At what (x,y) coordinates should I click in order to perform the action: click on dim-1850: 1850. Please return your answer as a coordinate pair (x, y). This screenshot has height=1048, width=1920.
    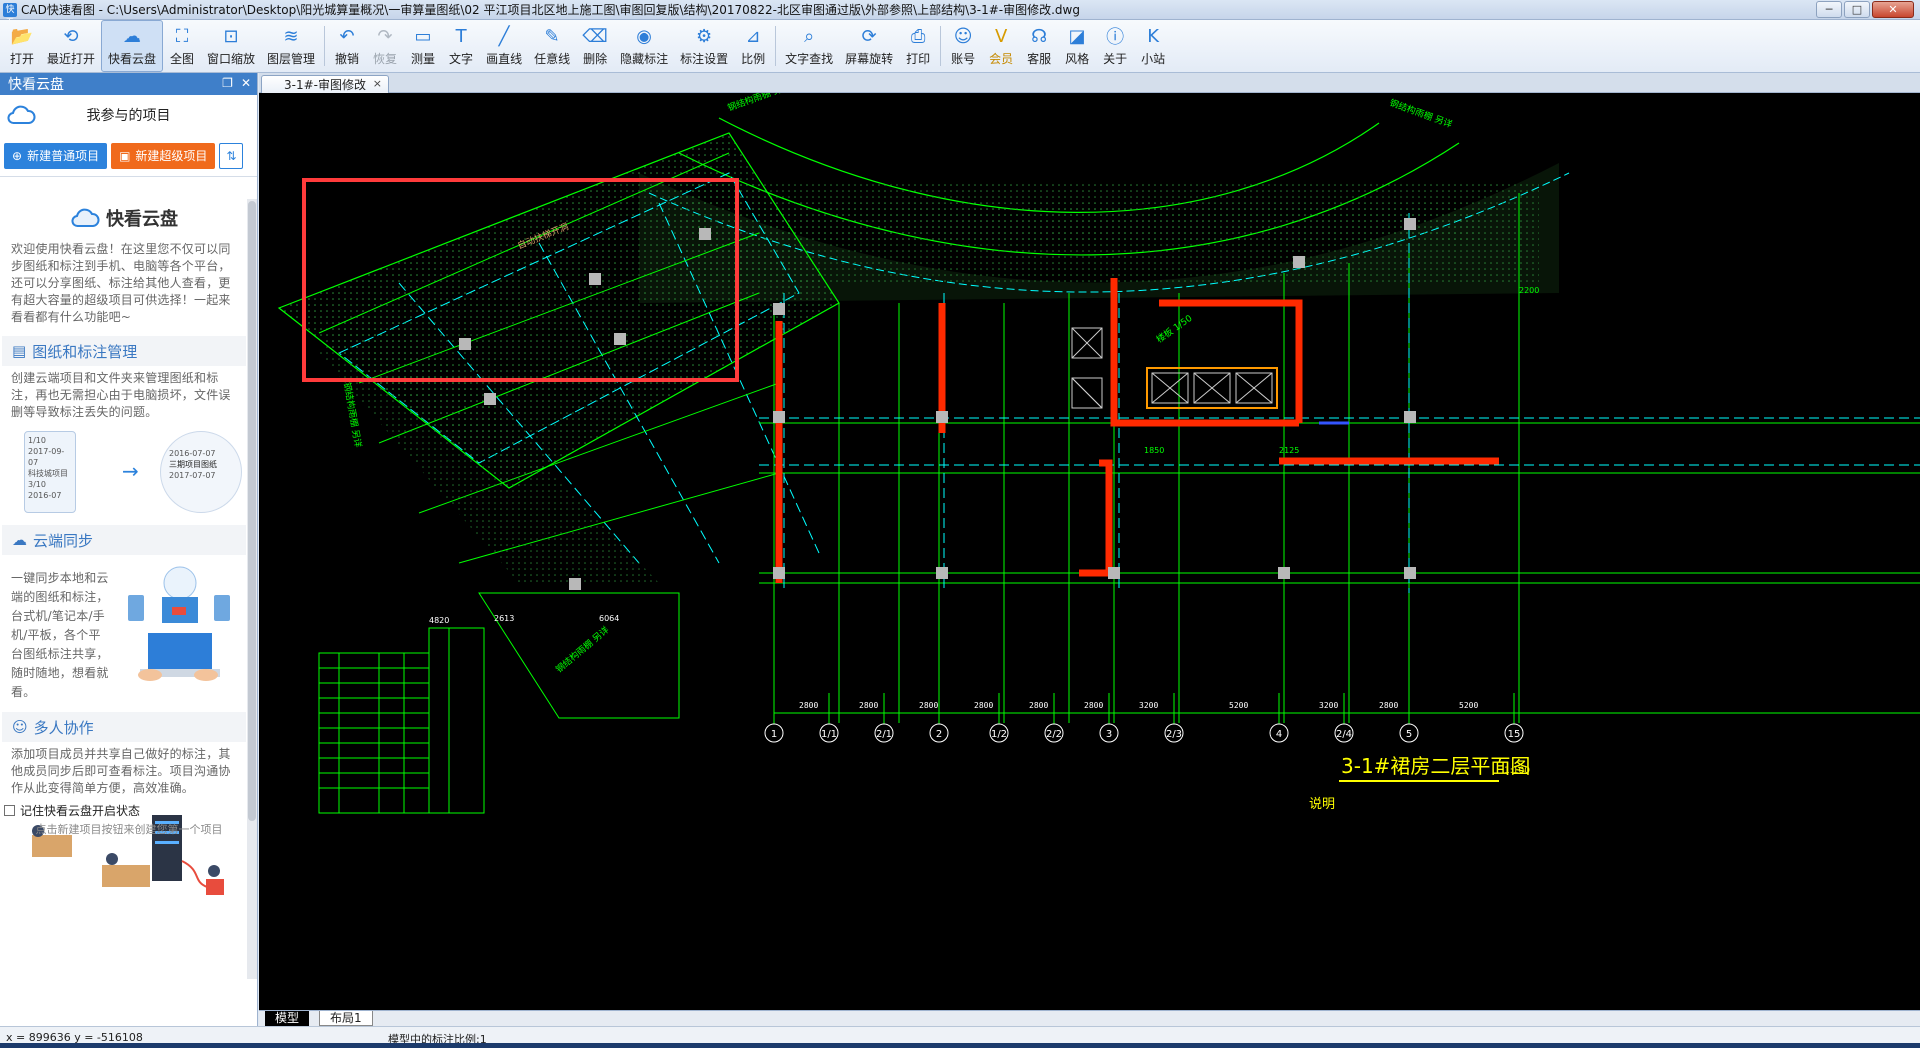
    Looking at the image, I should click on (1154, 450).